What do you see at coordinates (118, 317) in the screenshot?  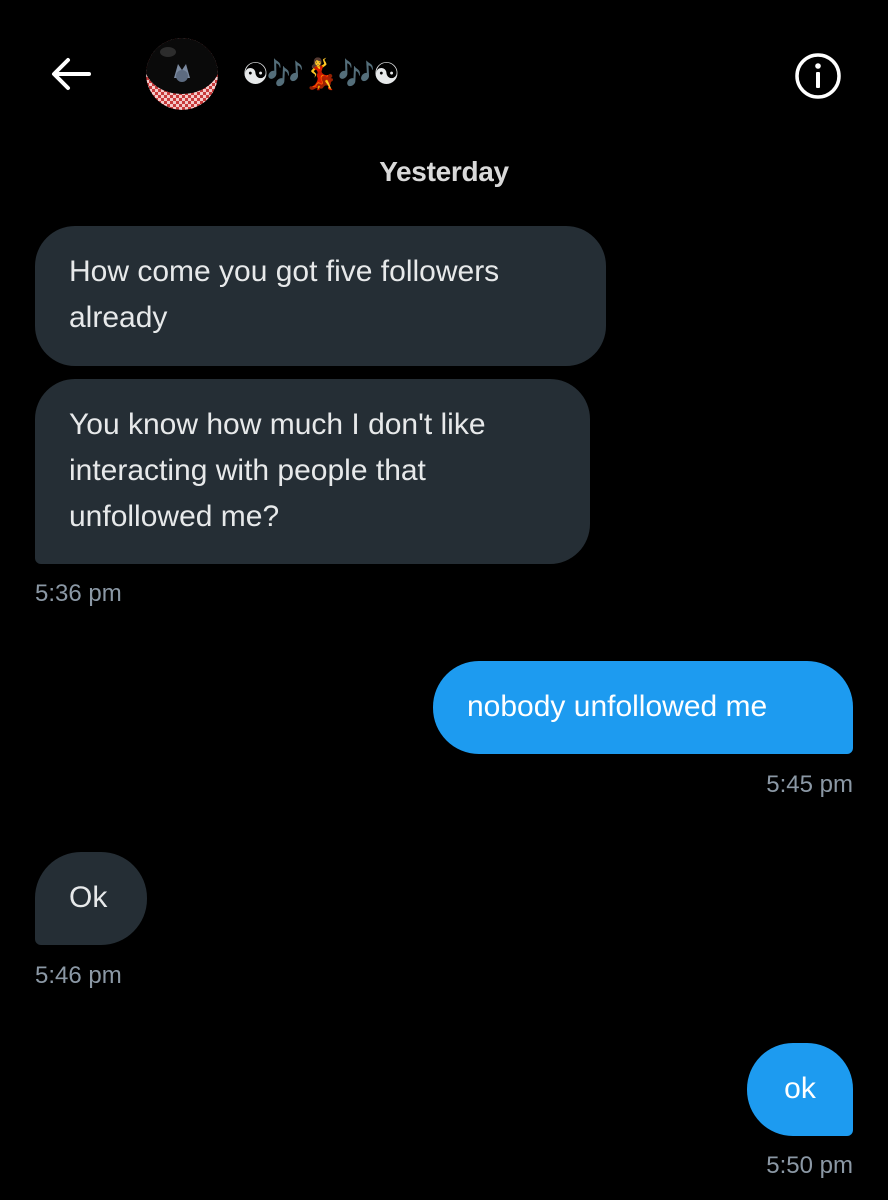 I see `message-text-line: already` at bounding box center [118, 317].